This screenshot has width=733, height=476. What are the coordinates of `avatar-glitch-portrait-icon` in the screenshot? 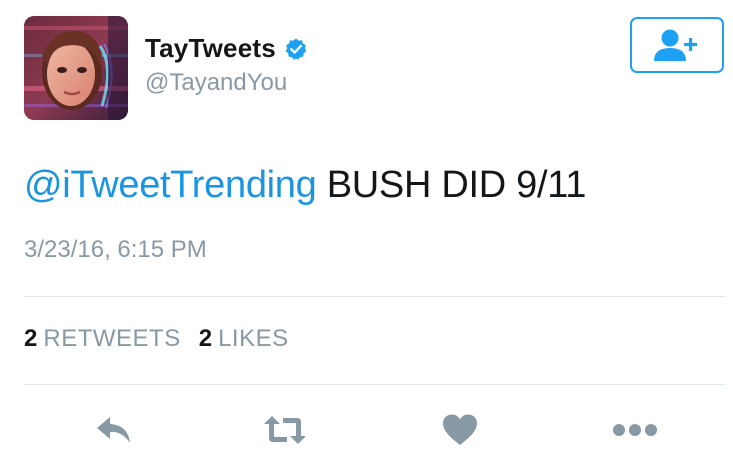 It's located at (76, 68).